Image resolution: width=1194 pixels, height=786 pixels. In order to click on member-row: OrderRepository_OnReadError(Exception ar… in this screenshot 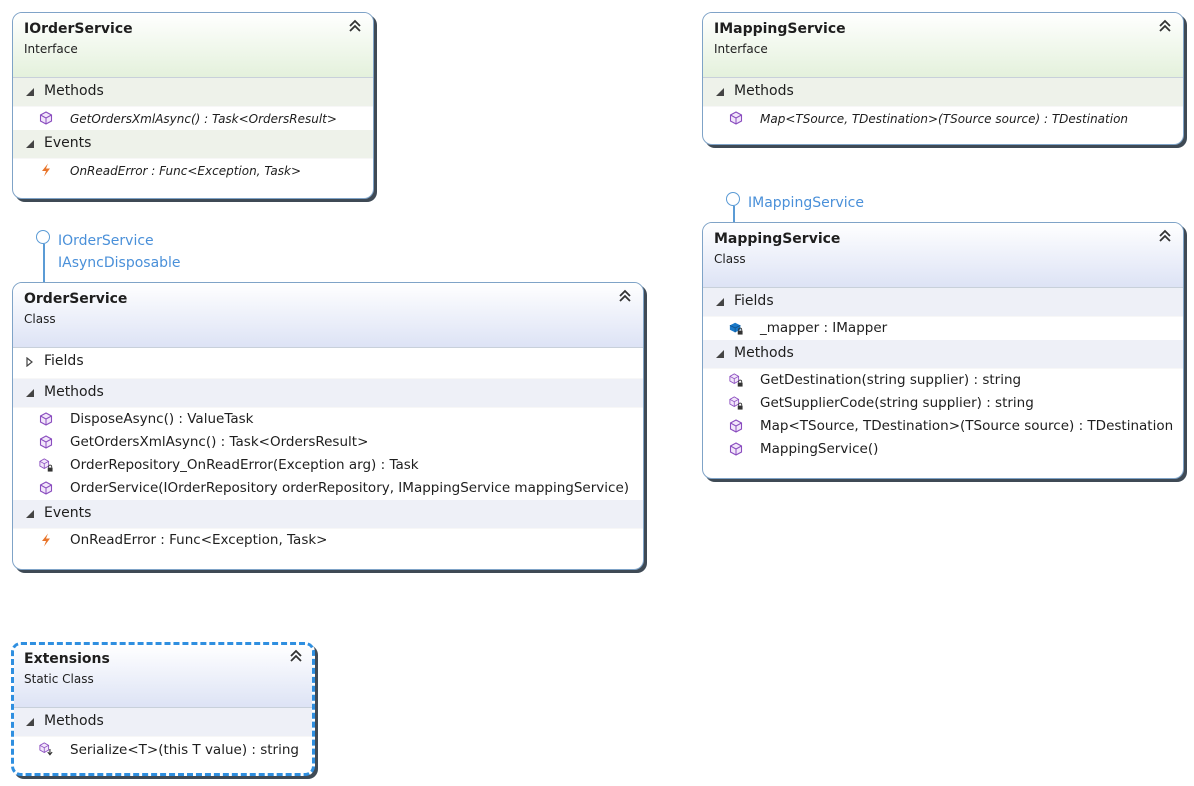, I will do `click(328, 465)`.